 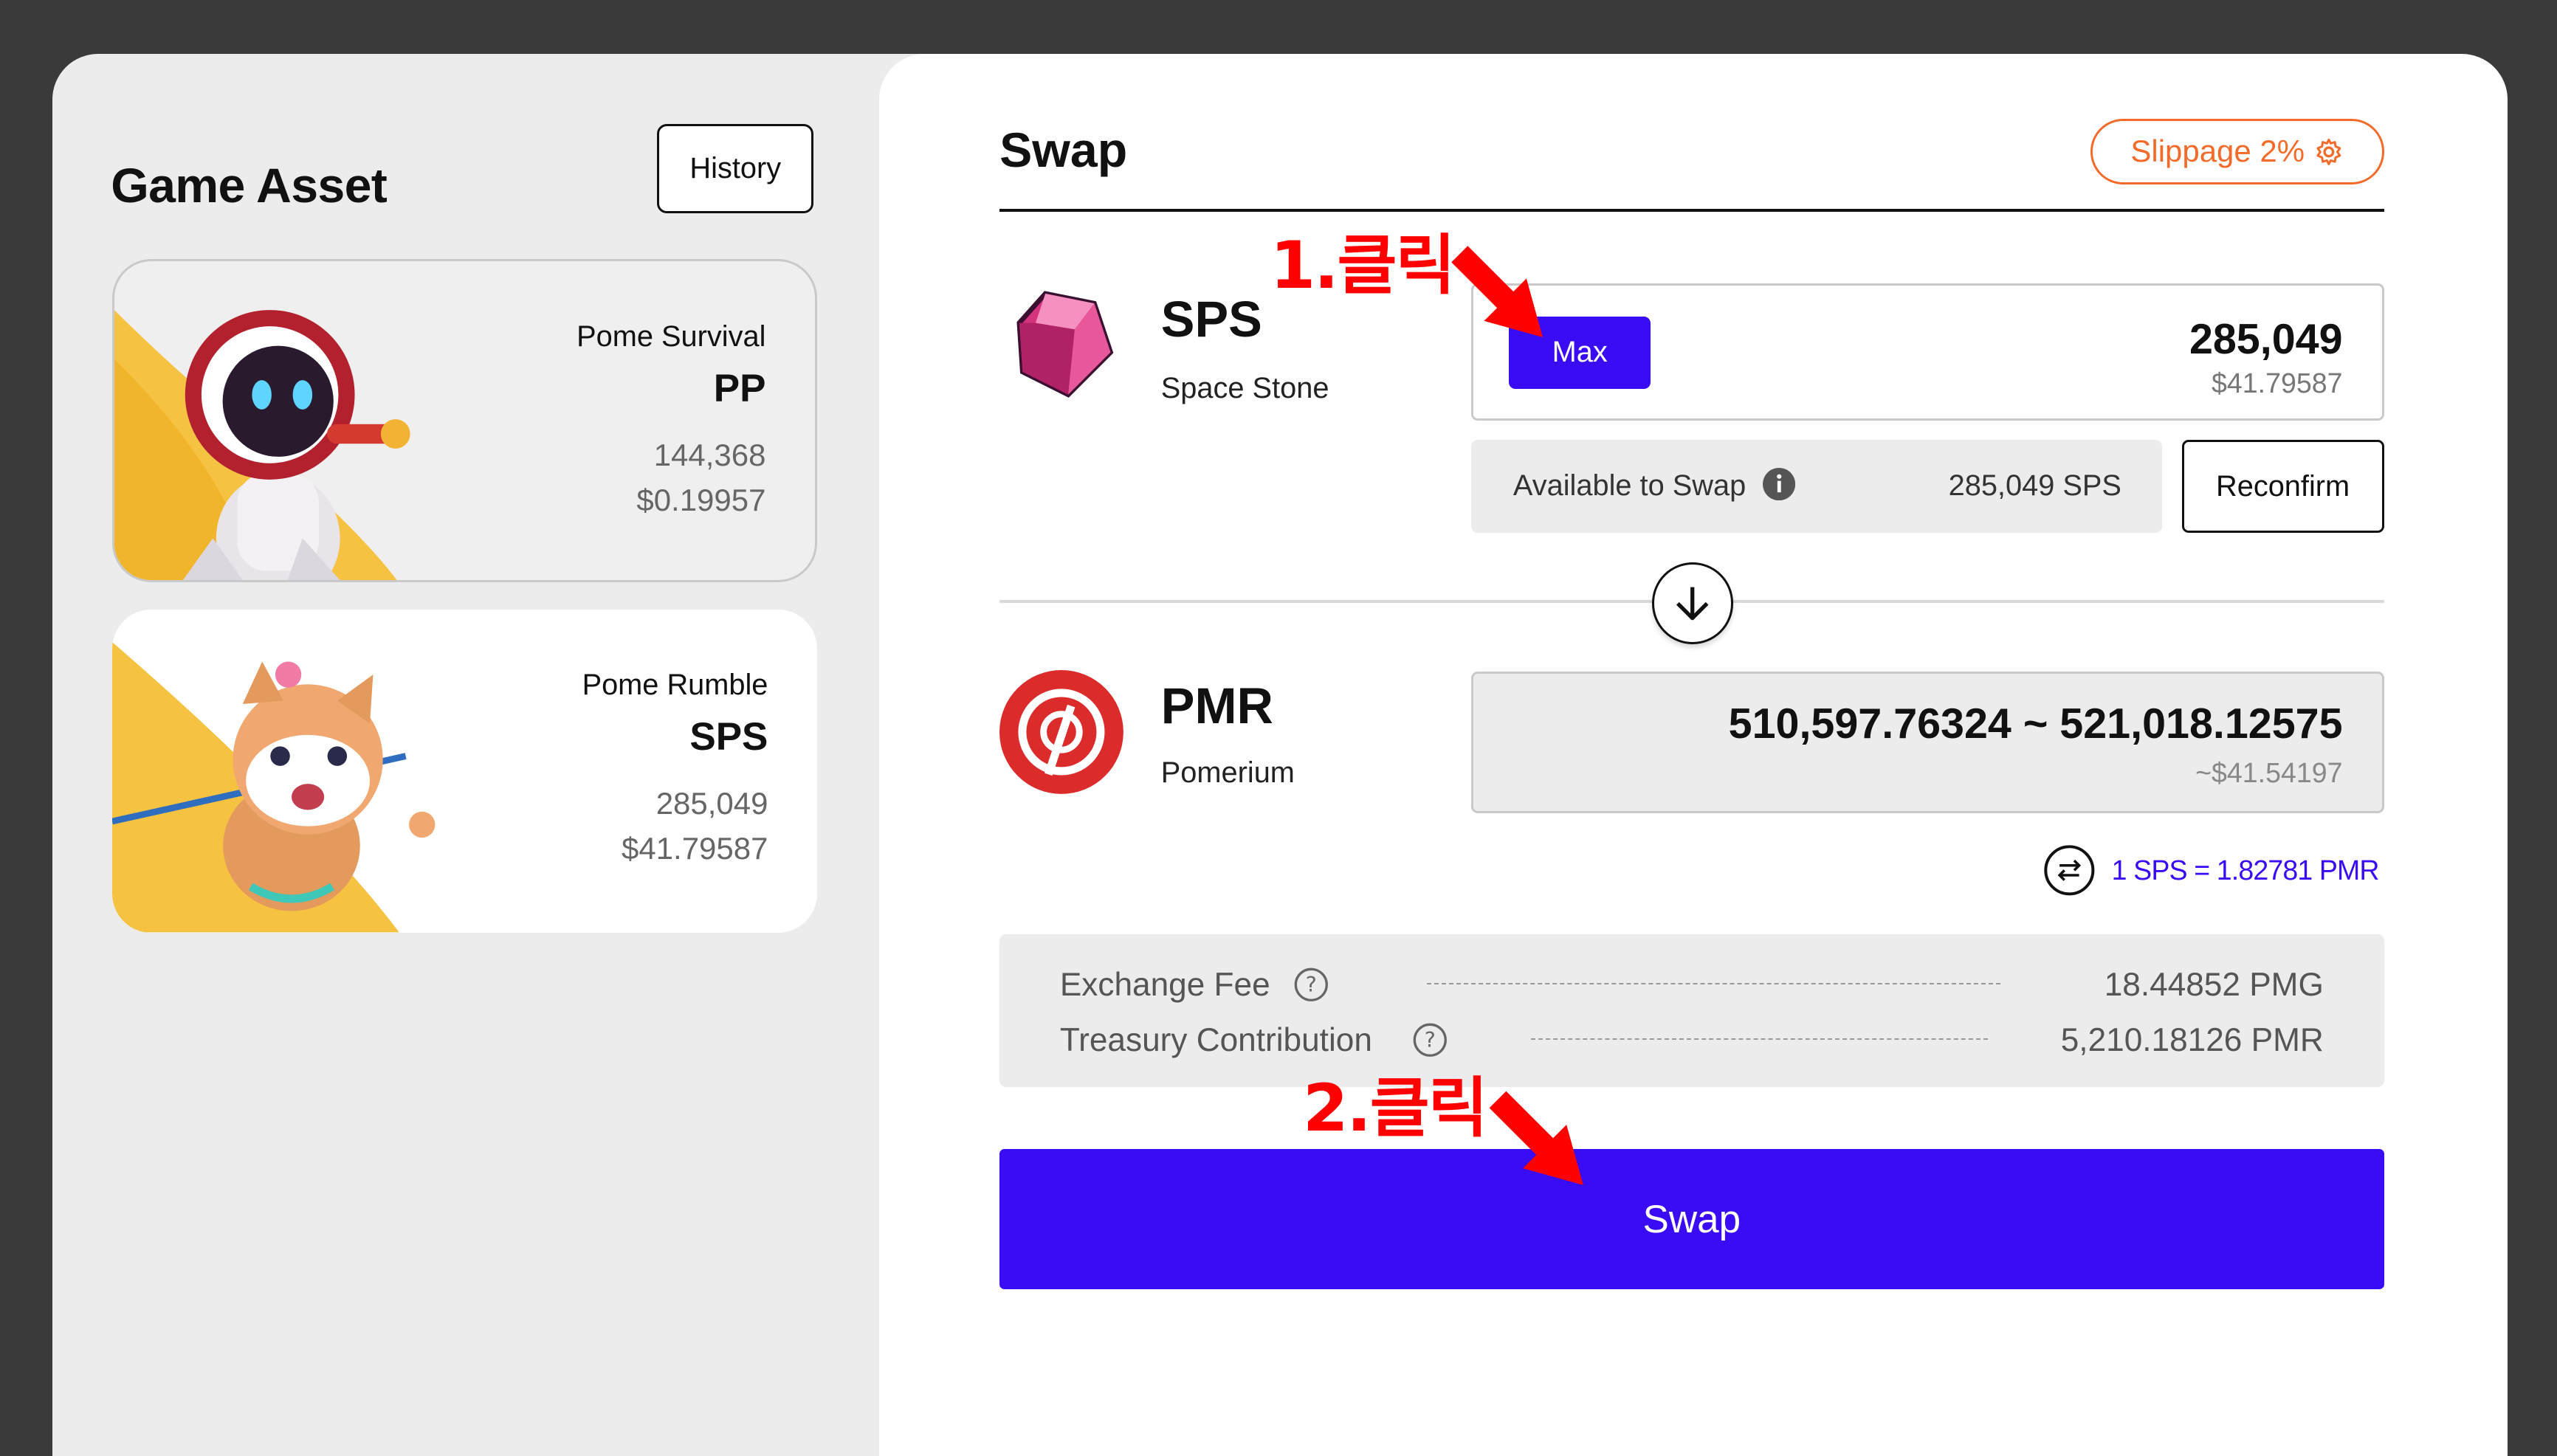 What do you see at coordinates (1779, 484) in the screenshot?
I see `info-icon` at bounding box center [1779, 484].